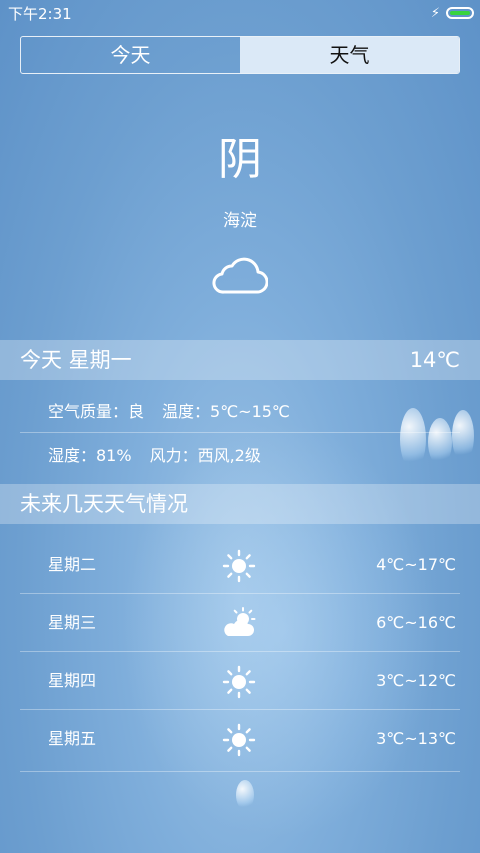 This screenshot has height=853, width=480. Describe the element at coordinates (96, 411) in the screenshot. I see `air-quality: 空气质量：良` at that location.